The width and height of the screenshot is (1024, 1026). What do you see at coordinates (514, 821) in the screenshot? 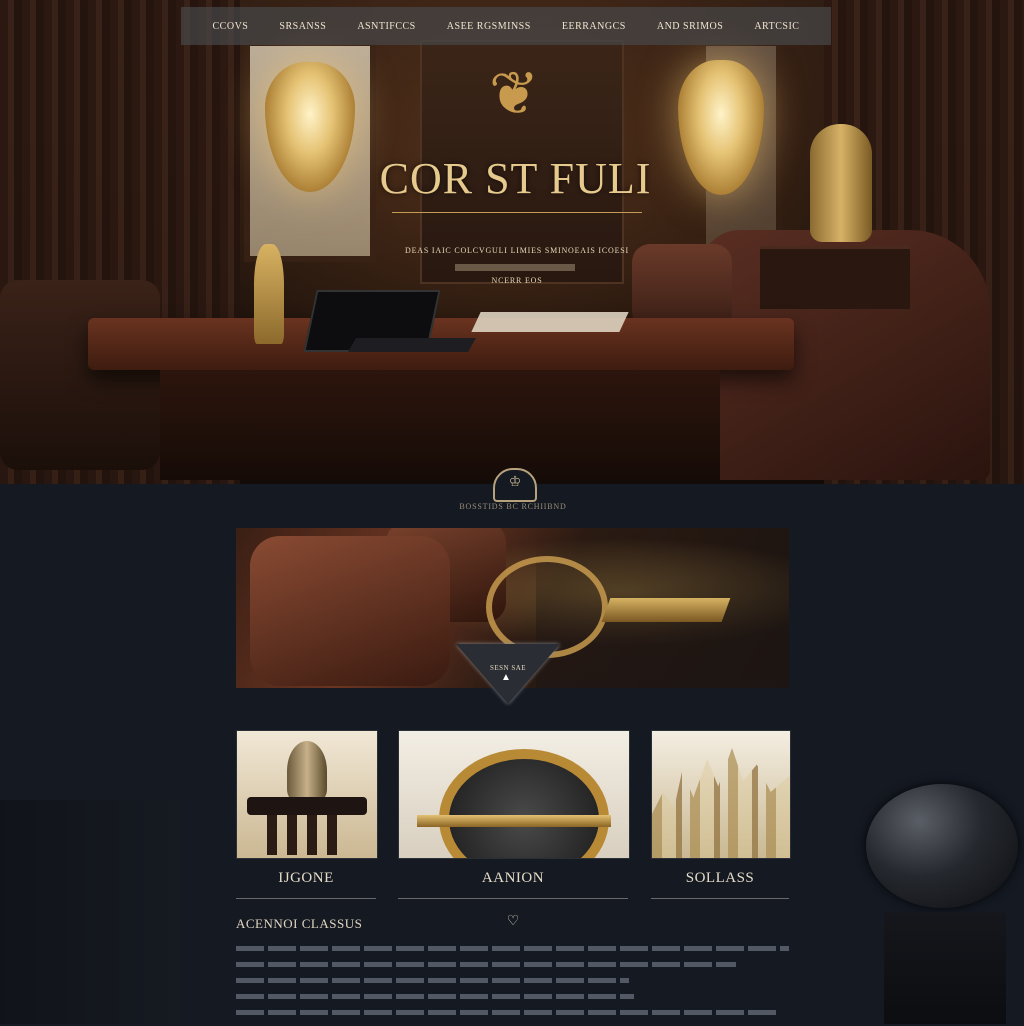
I see `brass-bar` at bounding box center [514, 821].